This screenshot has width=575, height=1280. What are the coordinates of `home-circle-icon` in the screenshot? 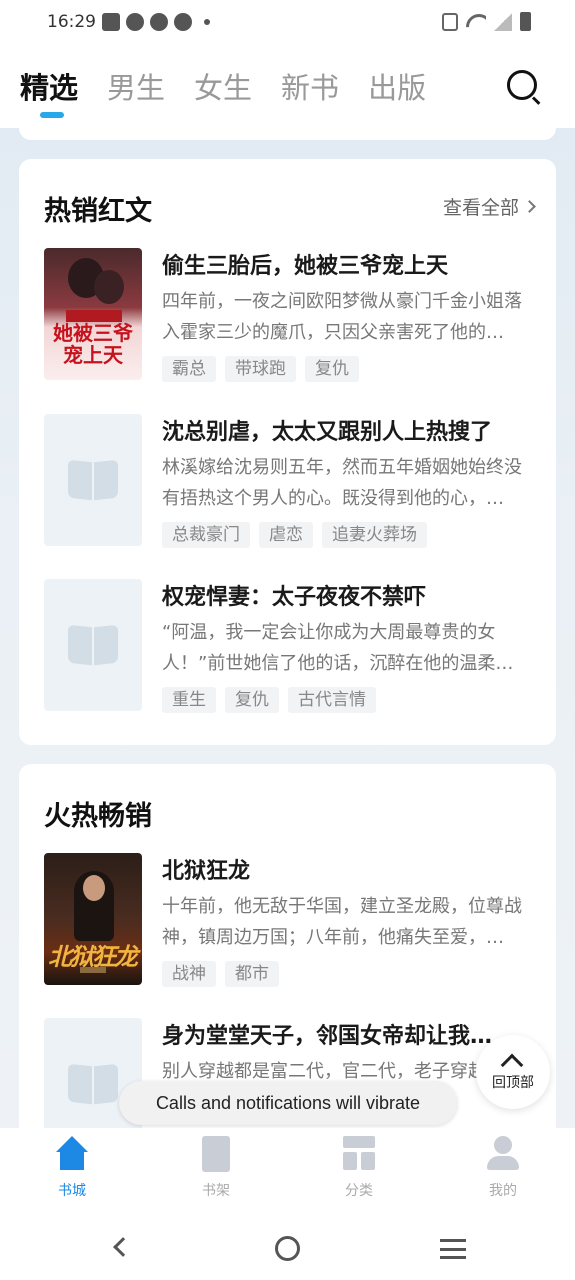 It's located at (287, 1248).